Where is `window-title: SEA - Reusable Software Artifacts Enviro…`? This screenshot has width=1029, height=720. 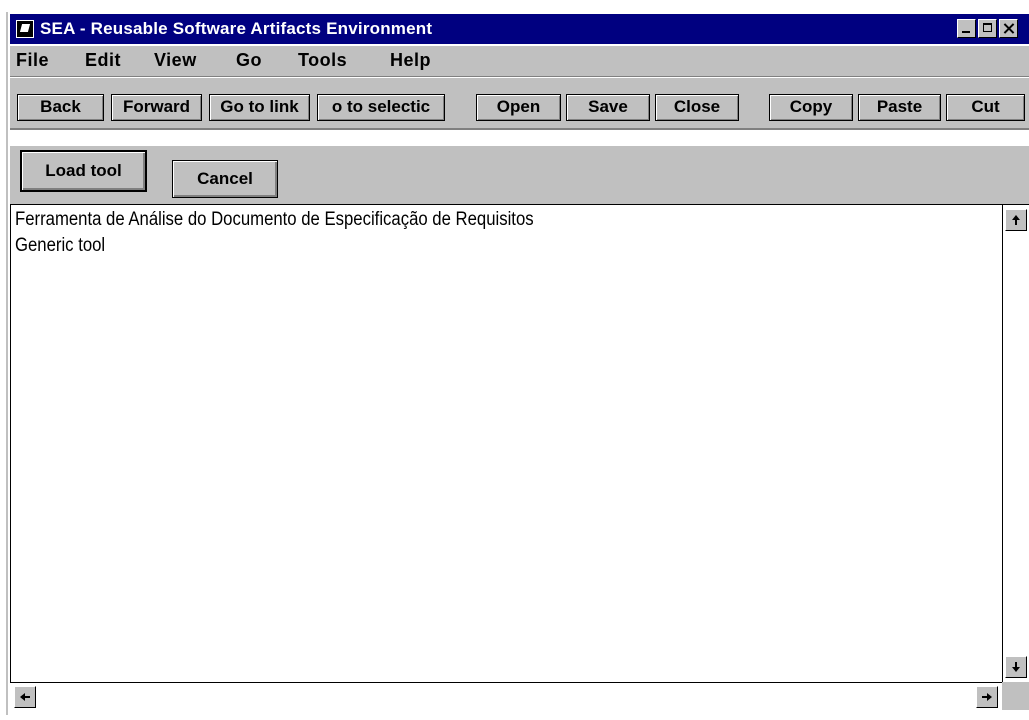
window-title: SEA - Reusable Software Artifacts Enviro… is located at coordinates (236, 28).